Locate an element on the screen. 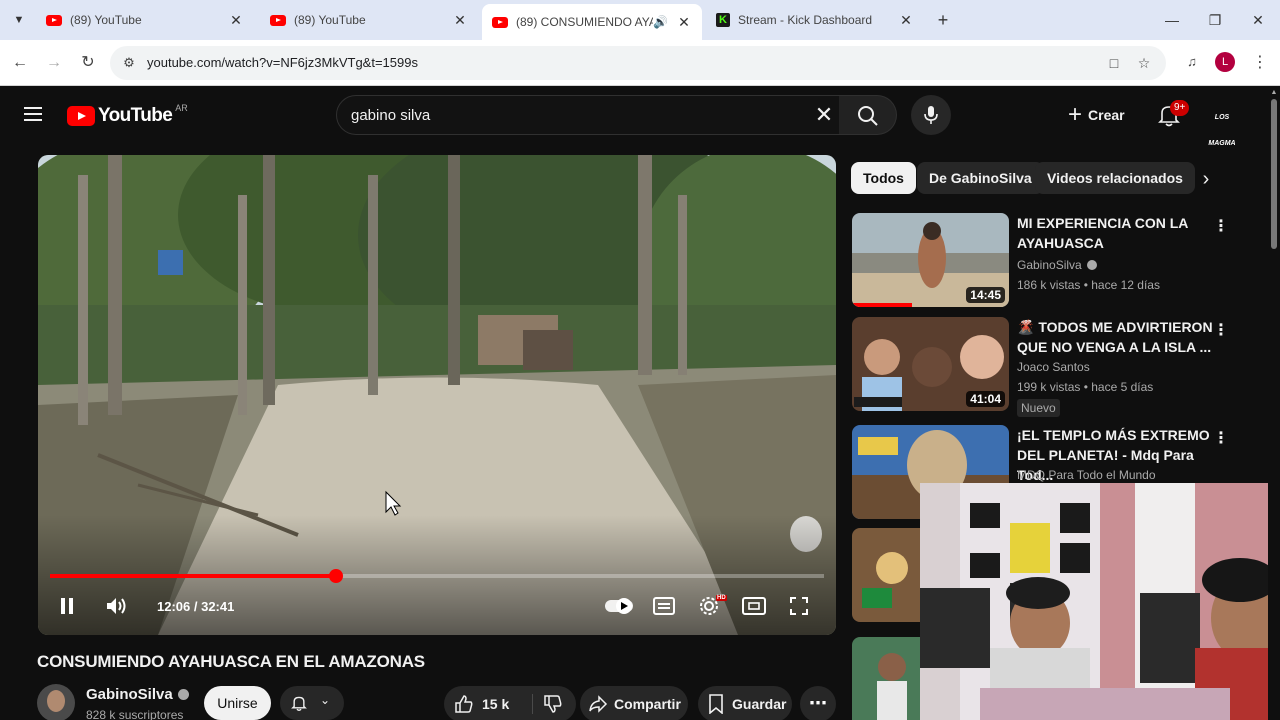  bookmark-star-icon: ☆ is located at coordinates (1144, 63).